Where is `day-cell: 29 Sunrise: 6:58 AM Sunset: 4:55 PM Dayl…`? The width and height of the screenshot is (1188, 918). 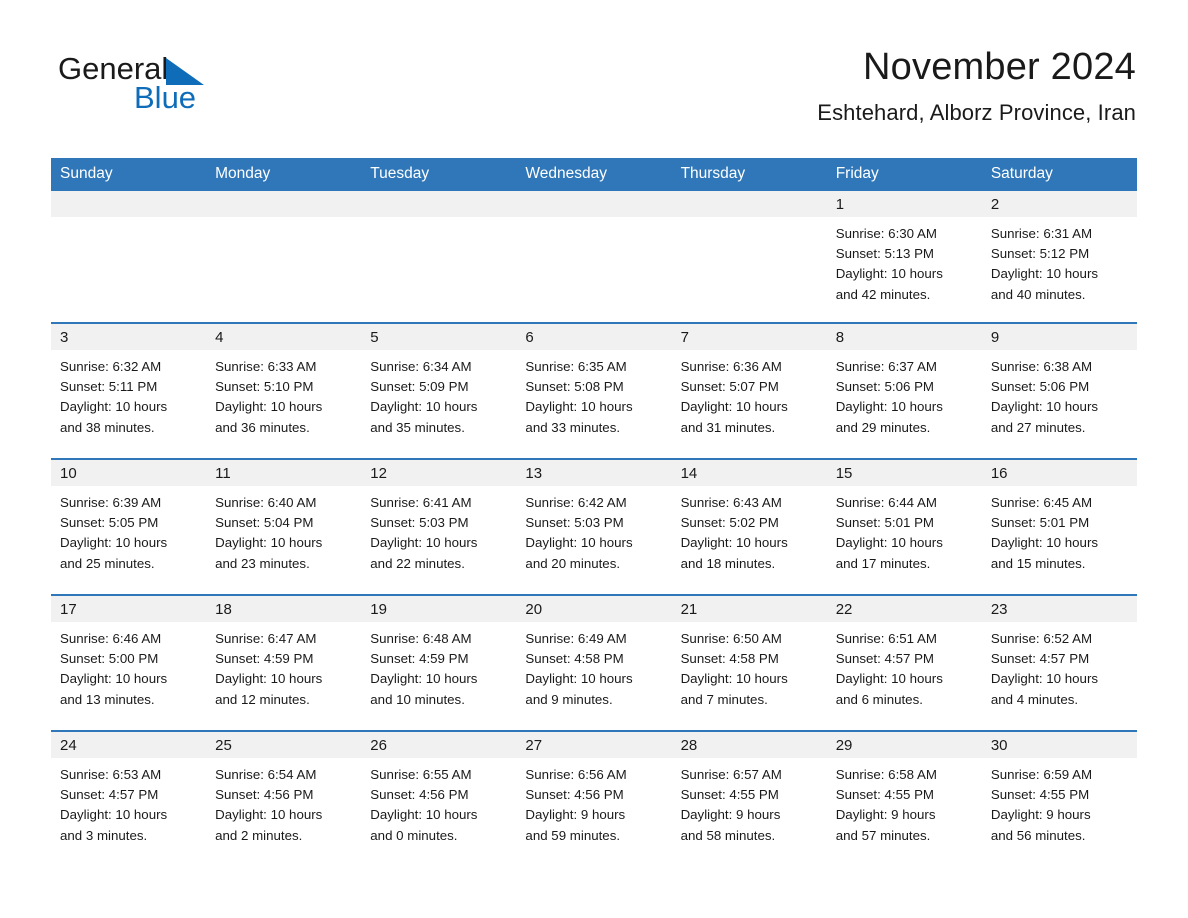
day-cell: 29 Sunrise: 6:58 AM Sunset: 4:55 PM Dayl… is located at coordinates (904, 799).